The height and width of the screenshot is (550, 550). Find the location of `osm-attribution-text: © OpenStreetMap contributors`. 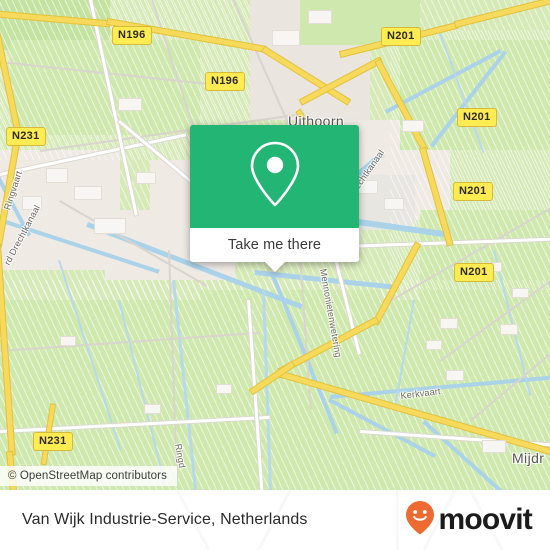

osm-attribution-text: © OpenStreetMap contributors is located at coordinates (87, 476).